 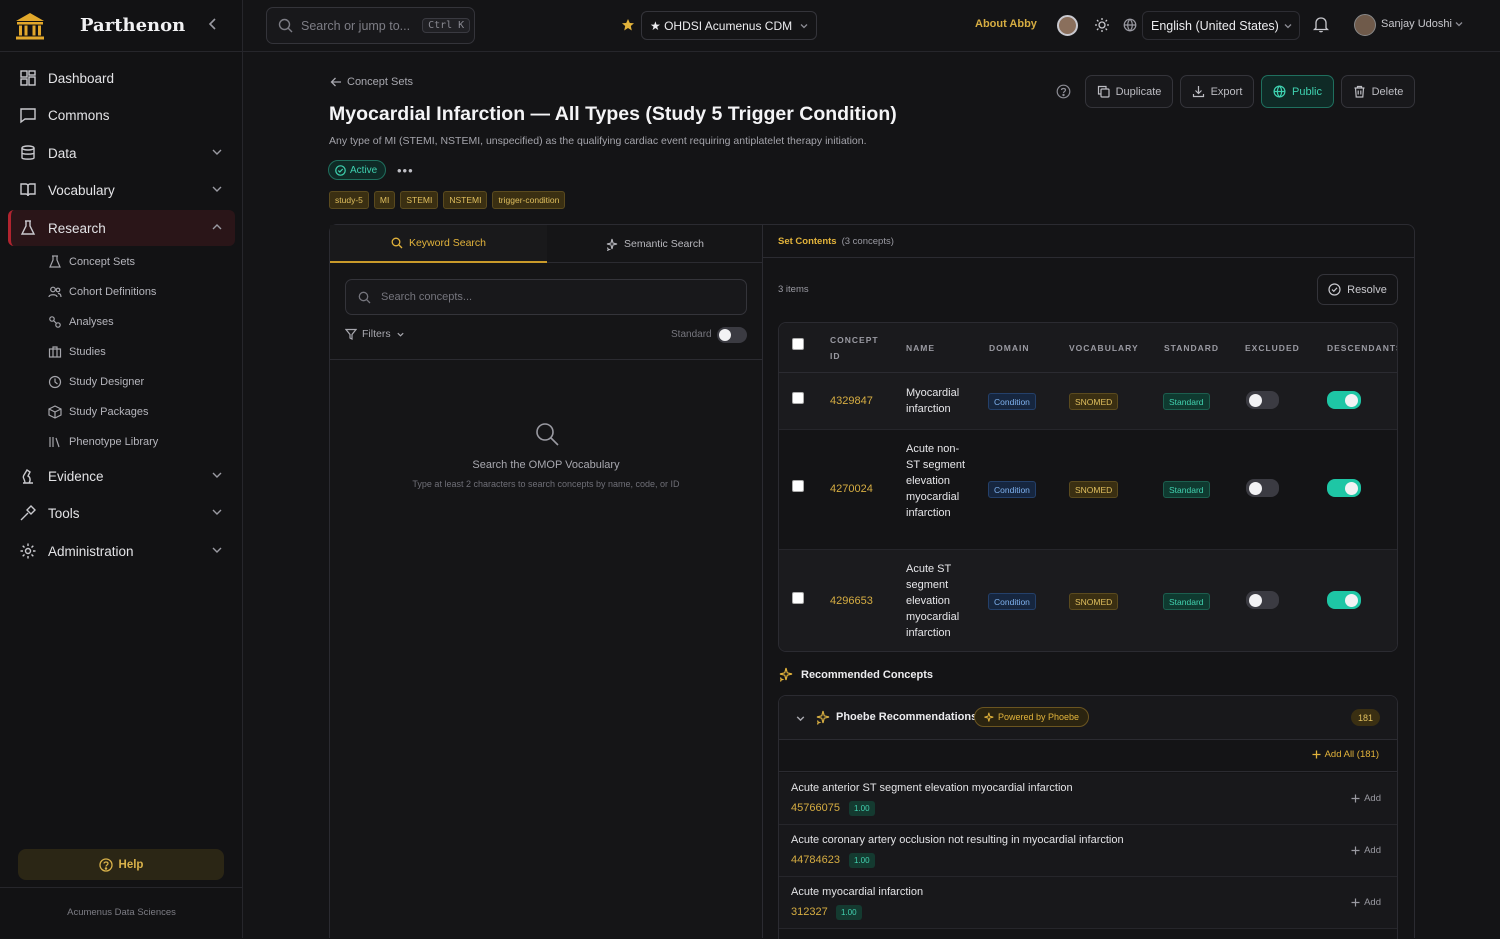 I want to click on sub-study-packages: Study Packages, so click(x=98, y=412).